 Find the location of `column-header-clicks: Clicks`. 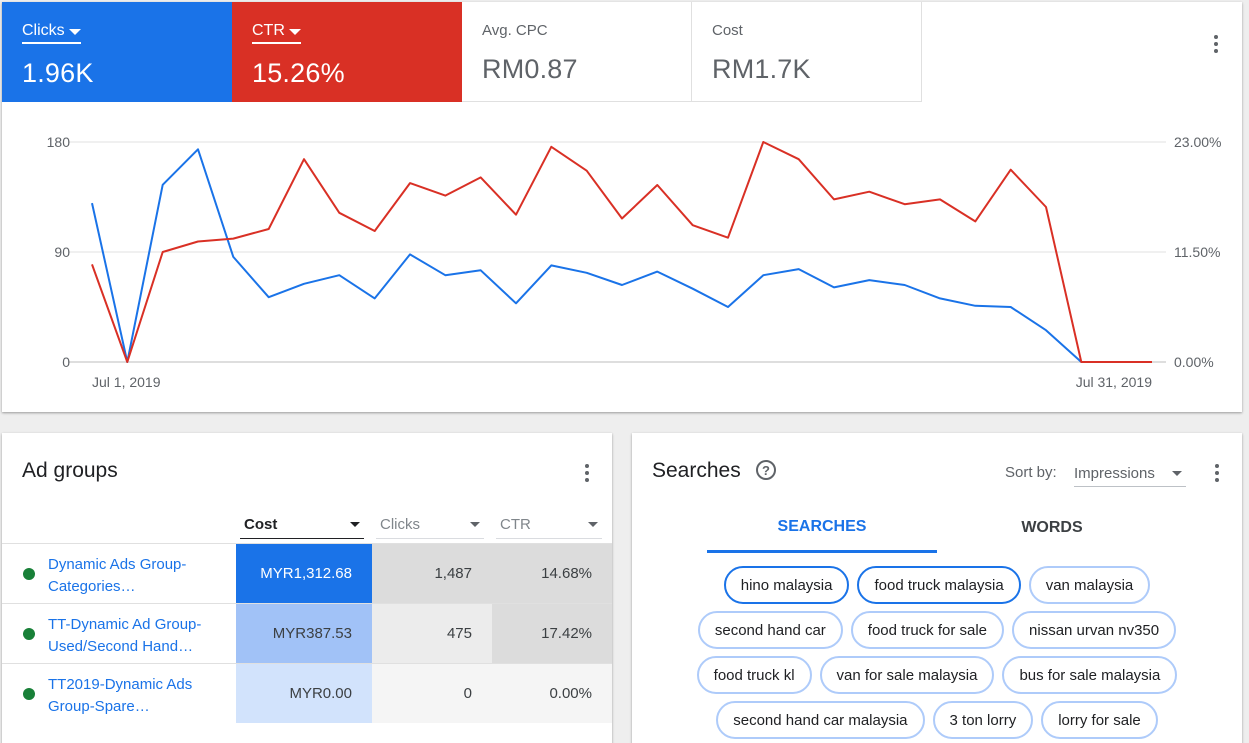

column-header-clicks: Clicks is located at coordinates (430, 525).